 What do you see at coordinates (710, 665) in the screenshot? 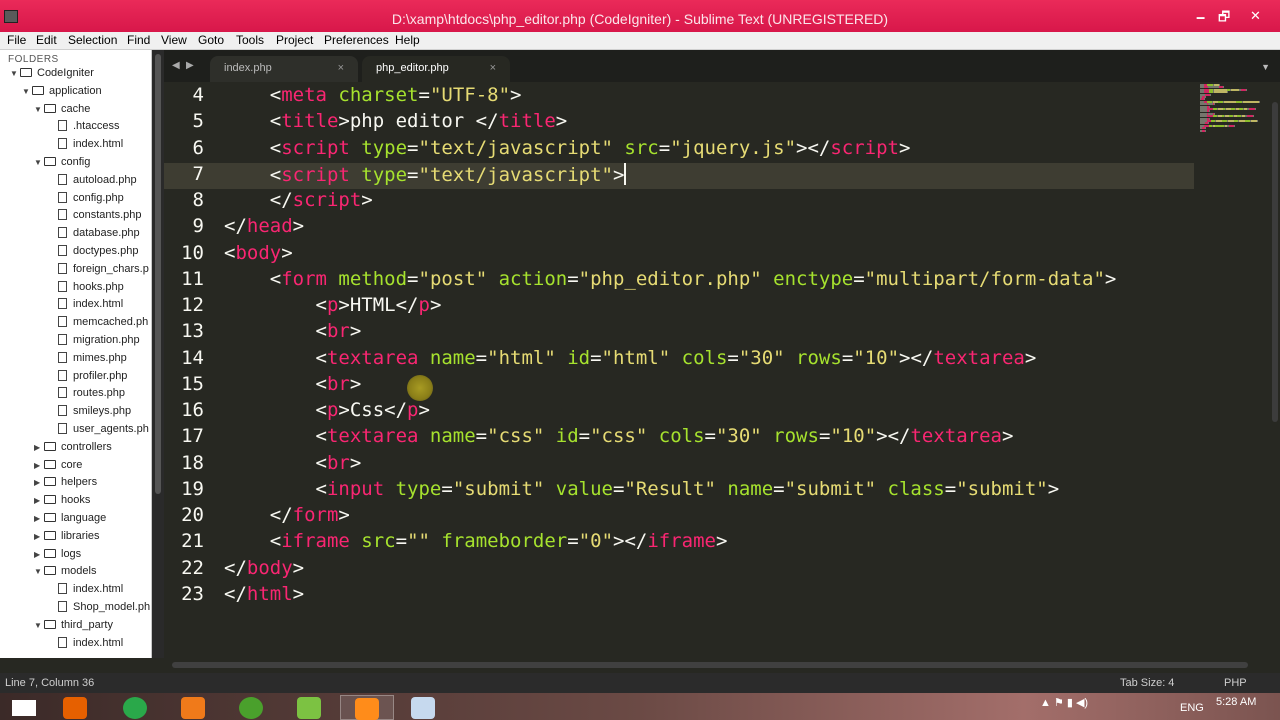
I see `editor-hscroll-thumb` at bounding box center [710, 665].